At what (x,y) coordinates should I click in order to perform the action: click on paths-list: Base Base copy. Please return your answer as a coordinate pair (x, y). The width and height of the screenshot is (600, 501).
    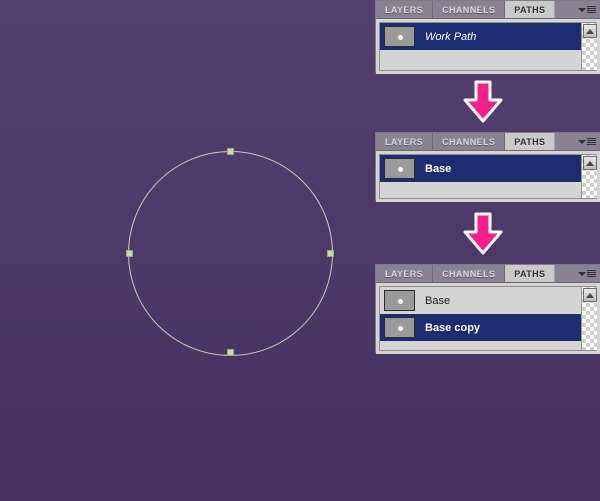
    Looking at the image, I should click on (488, 318).